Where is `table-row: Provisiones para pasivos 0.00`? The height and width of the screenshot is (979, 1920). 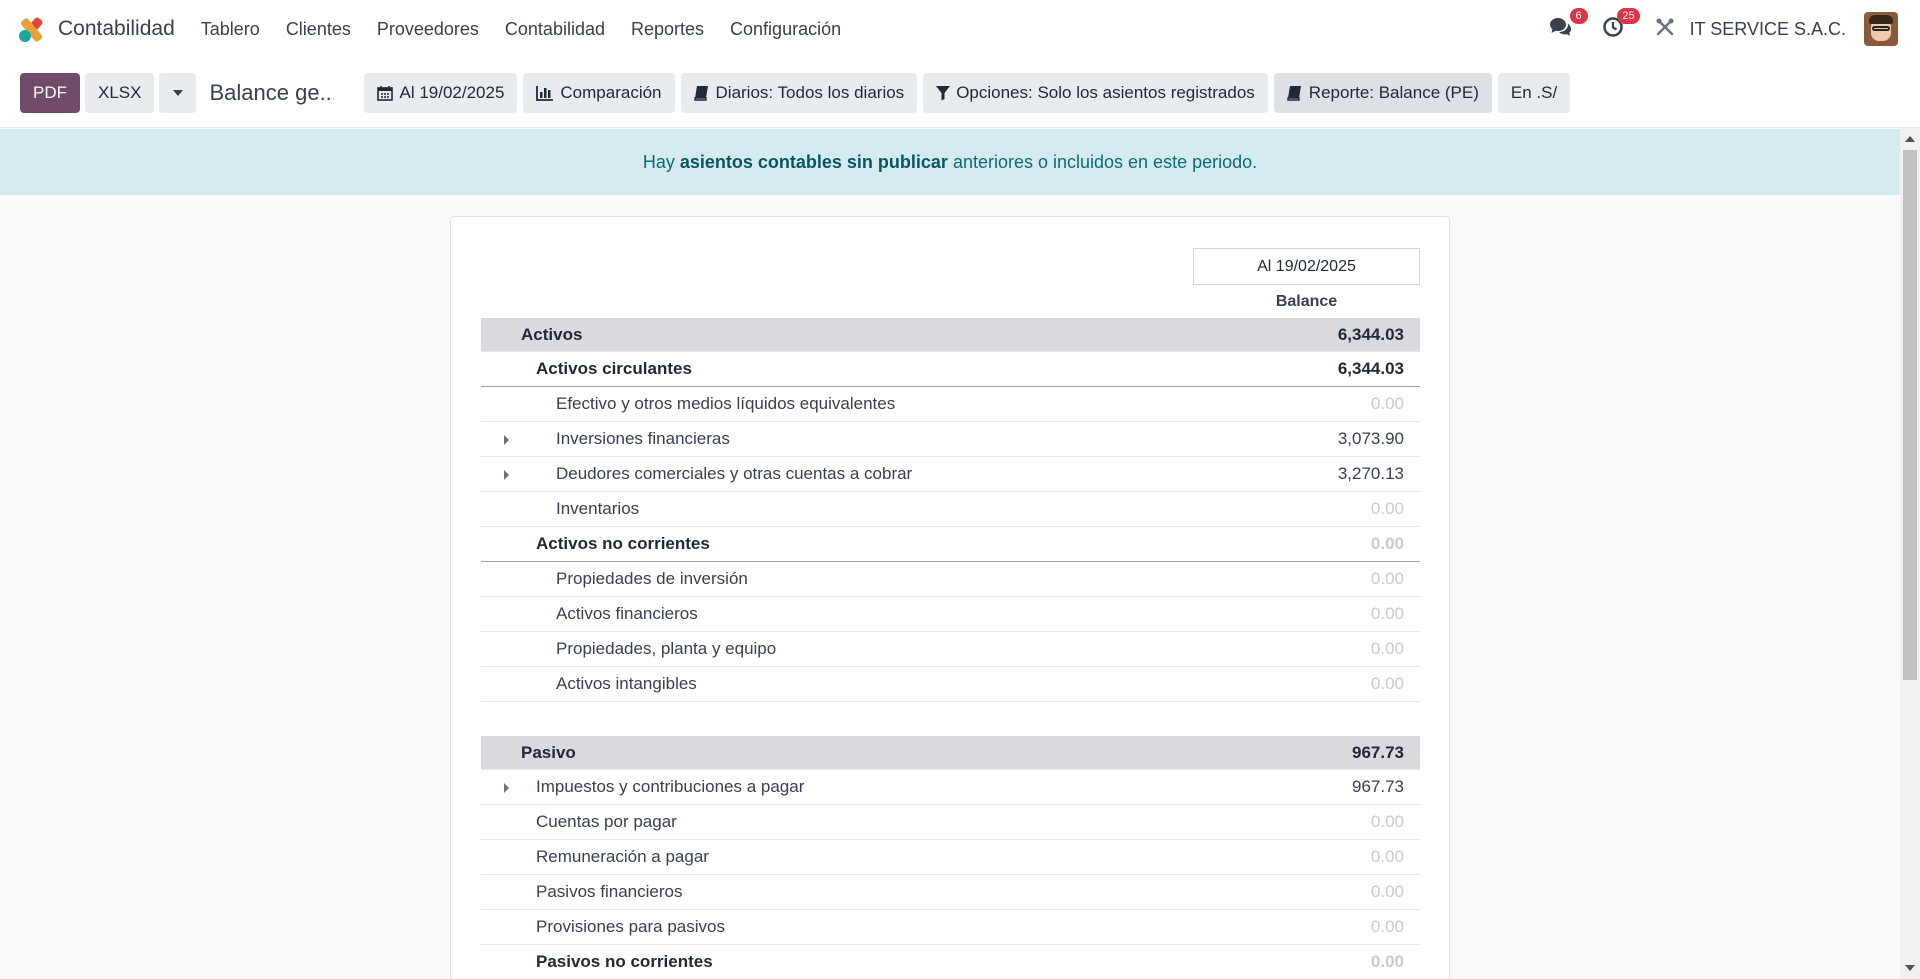
table-row: Provisiones para pasivos 0.00 is located at coordinates (950, 927).